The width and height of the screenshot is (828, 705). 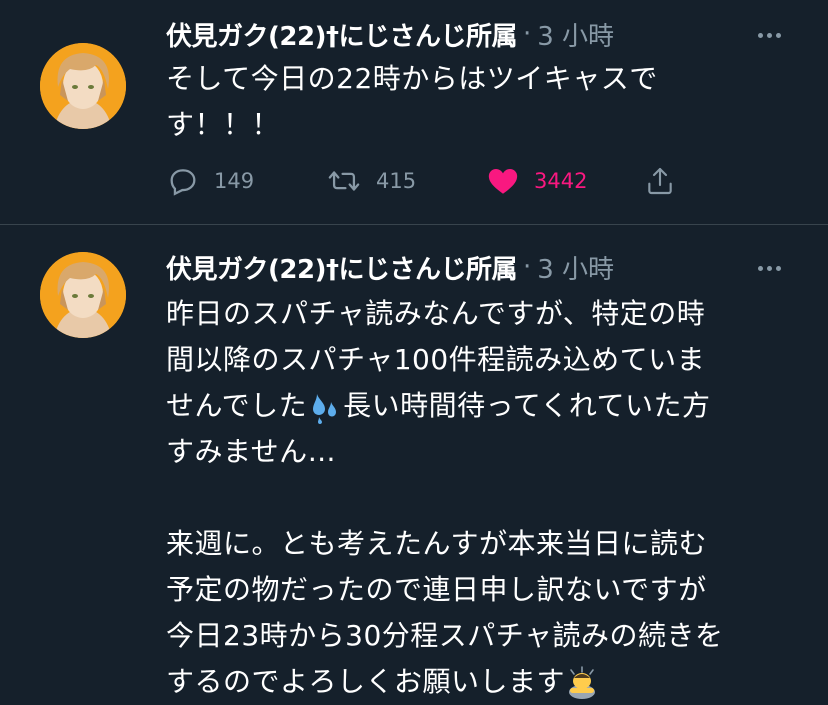 What do you see at coordinates (234, 181) in the screenshot?
I see `reply-count: 149` at bounding box center [234, 181].